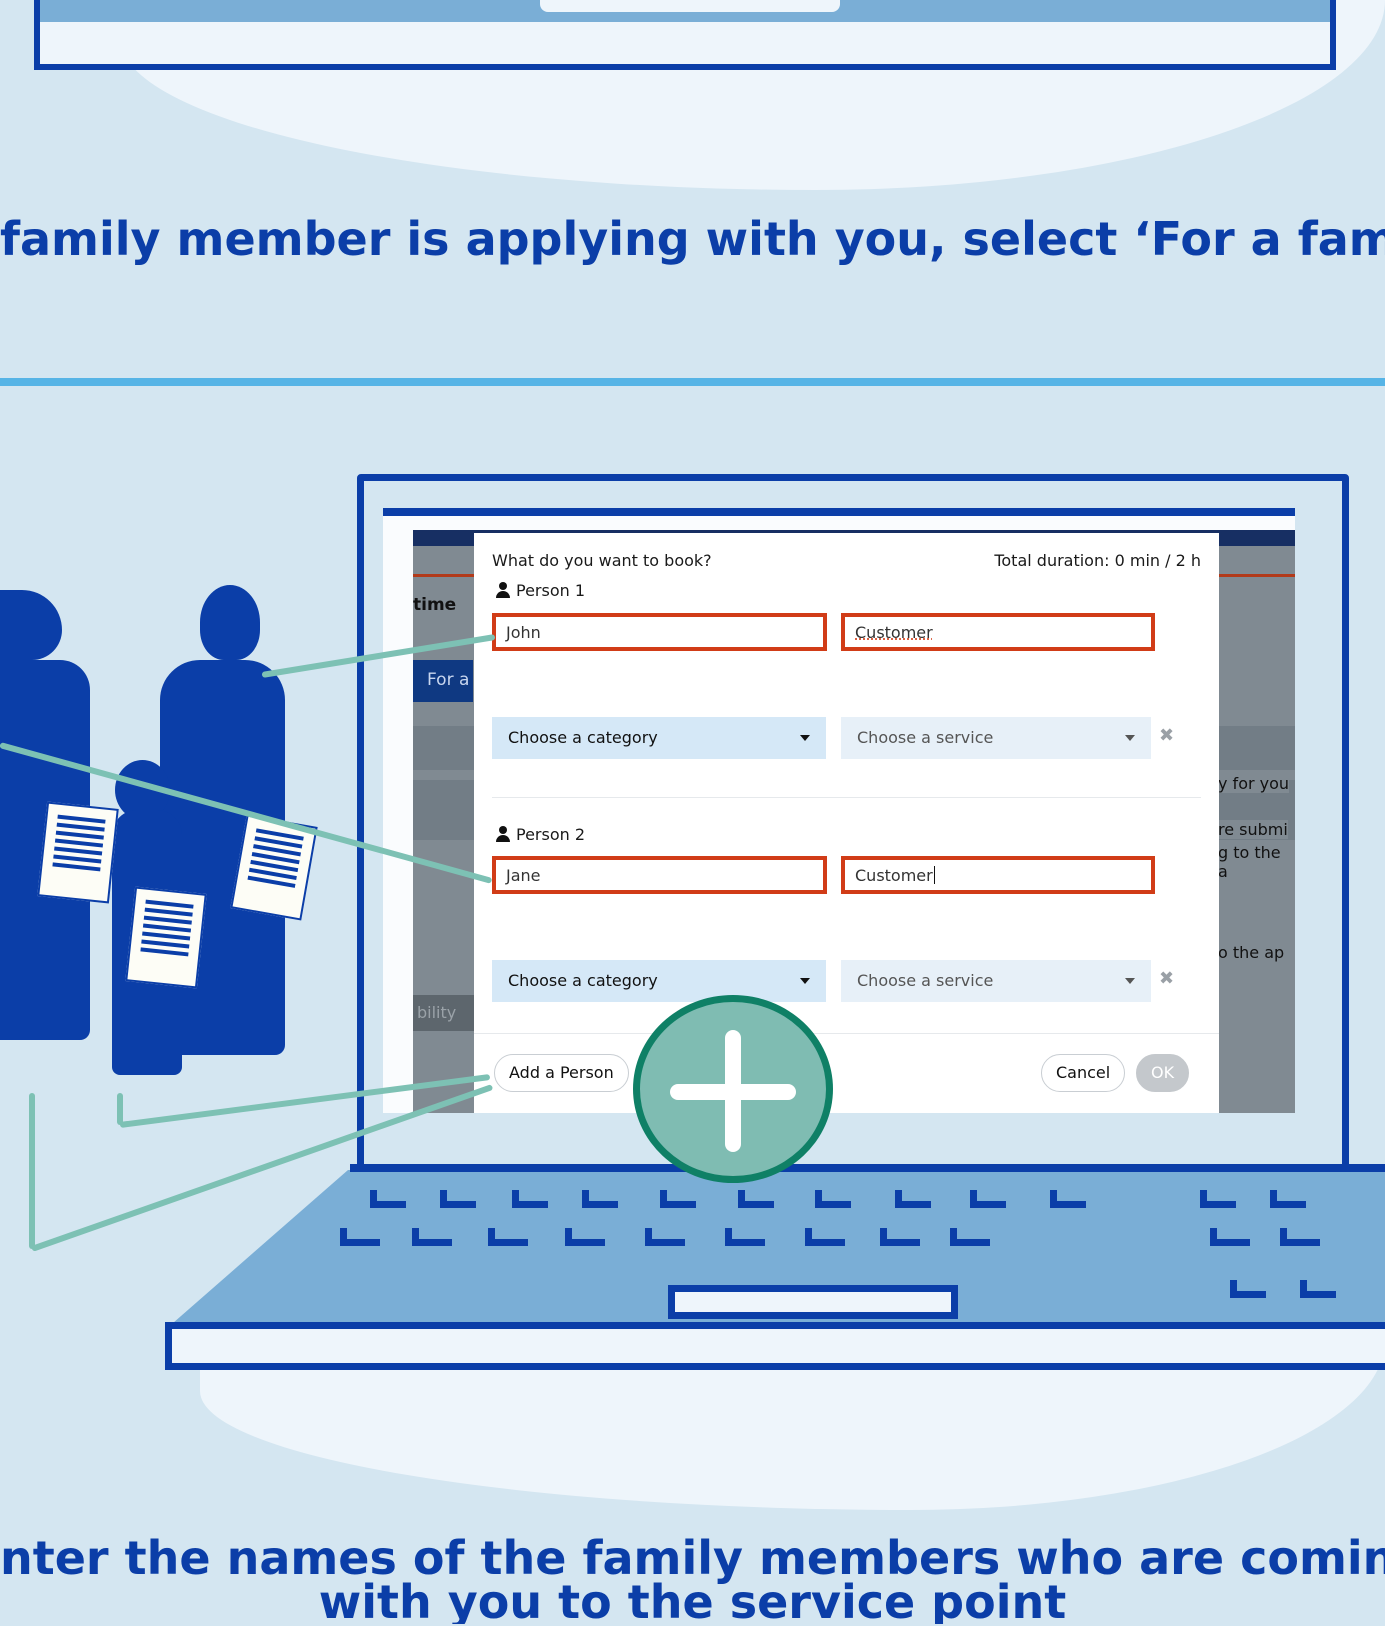 This screenshot has height=1626, width=1385. Describe the element at coordinates (443, 681) in the screenshot. I see `background-for-a-button: For a` at that location.